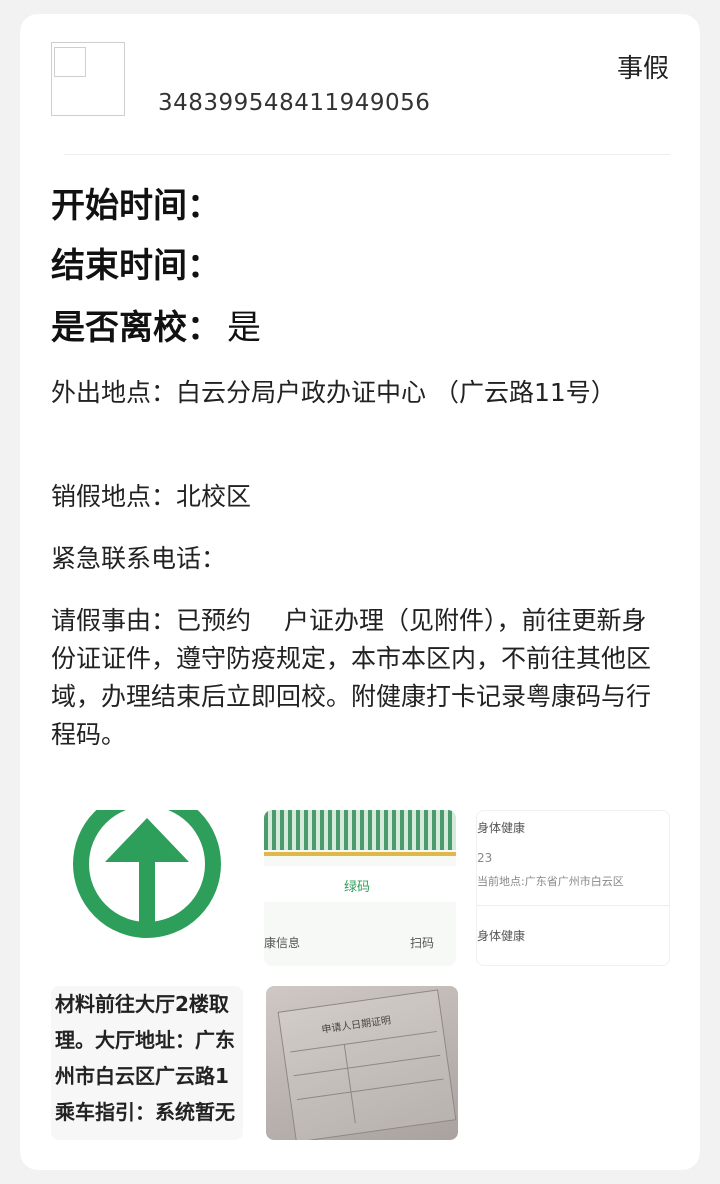  What do you see at coordinates (282, 943) in the screenshot?
I see `health-info-label: 康信息` at bounding box center [282, 943].